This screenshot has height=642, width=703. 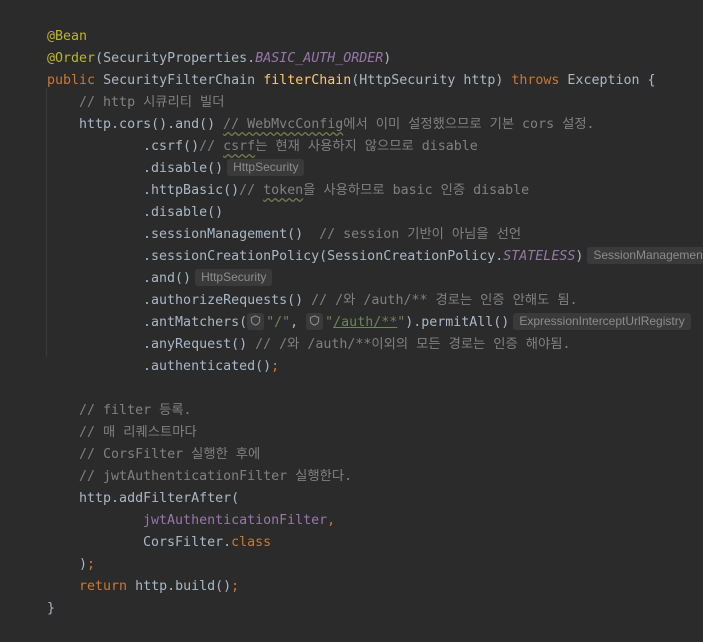 What do you see at coordinates (191, 530) in the screenshot?
I see `code-line: CorsFilter.class` at bounding box center [191, 530].